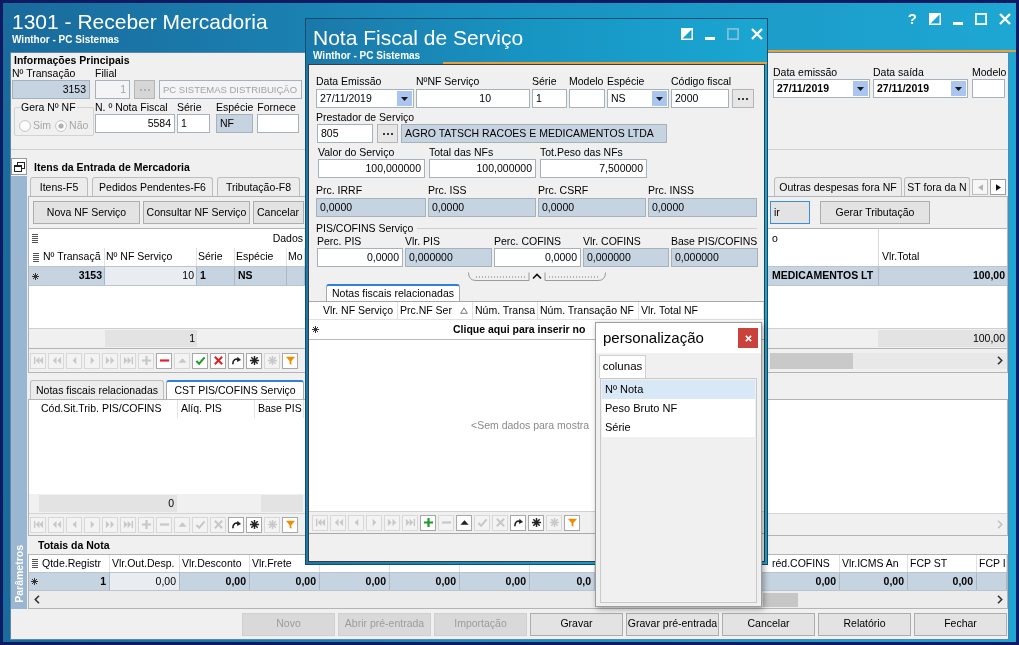  I want to click on column-header: Vlr.Out.Desp., so click(143, 563).